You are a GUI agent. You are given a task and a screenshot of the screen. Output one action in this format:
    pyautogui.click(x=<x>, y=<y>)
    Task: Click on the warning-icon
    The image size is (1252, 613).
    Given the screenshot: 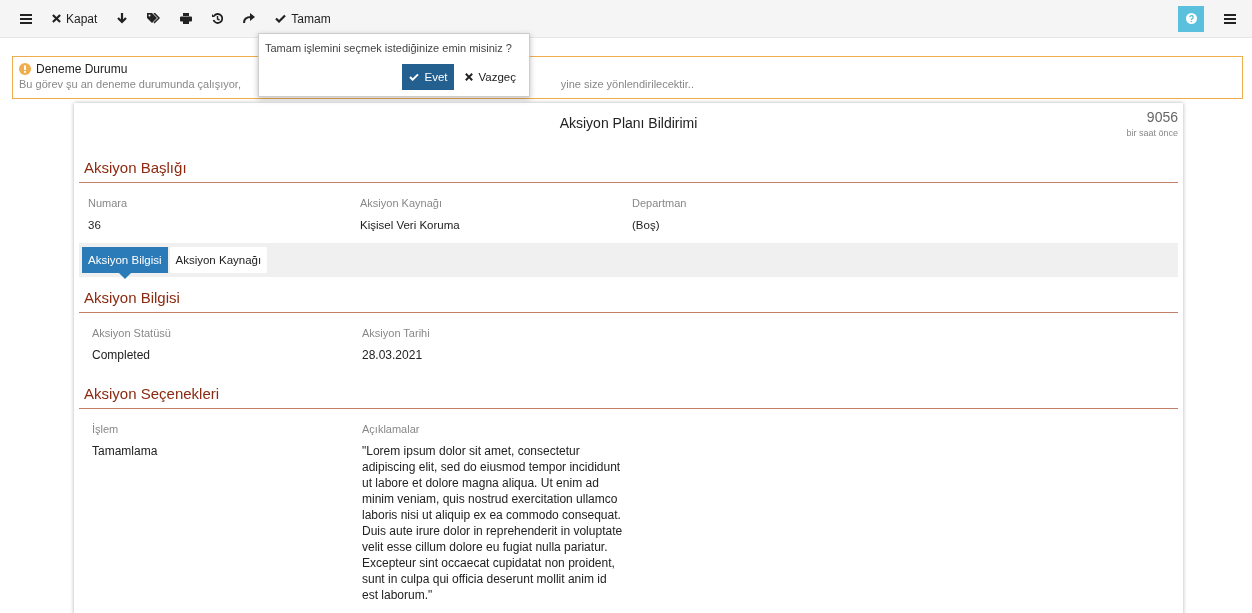 What is the action you would take?
    pyautogui.click(x=25, y=69)
    